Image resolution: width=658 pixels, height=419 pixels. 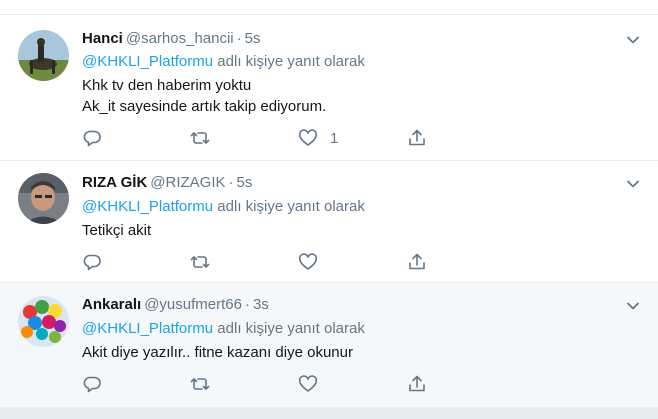 What do you see at coordinates (117, 230) in the screenshot?
I see `tweet-text-line: Tetikçi akit` at bounding box center [117, 230].